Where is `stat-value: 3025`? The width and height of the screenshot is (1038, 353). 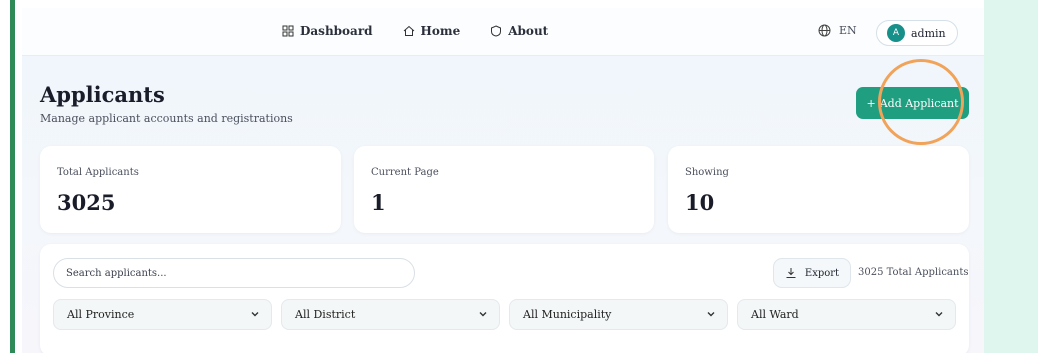
stat-value: 3025 is located at coordinates (86, 202).